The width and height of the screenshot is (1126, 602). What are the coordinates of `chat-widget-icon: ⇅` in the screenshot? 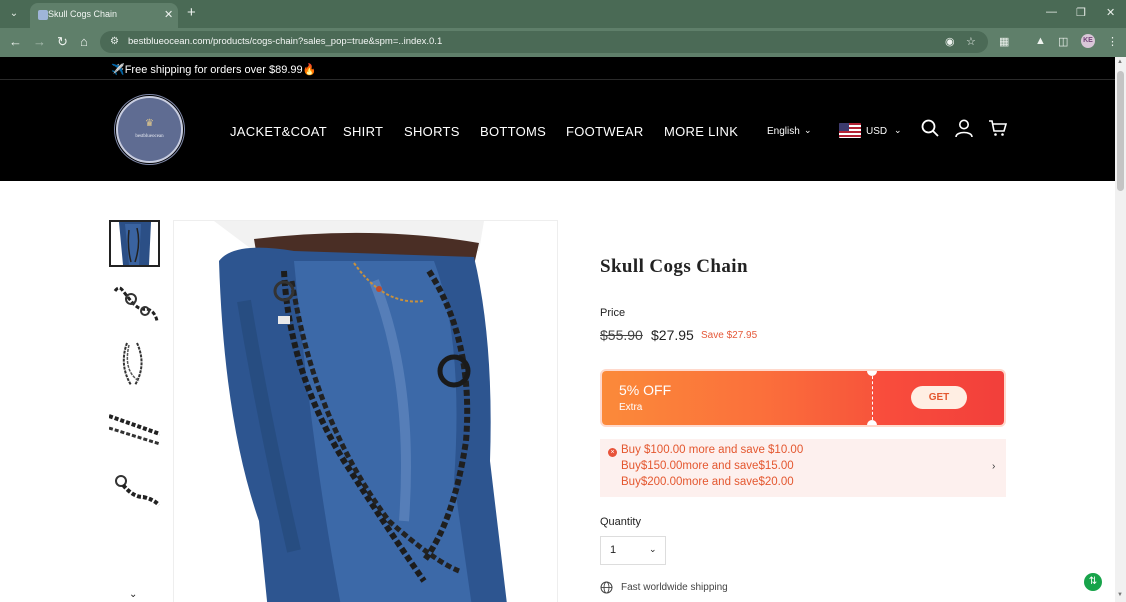 It's located at (1093, 582).